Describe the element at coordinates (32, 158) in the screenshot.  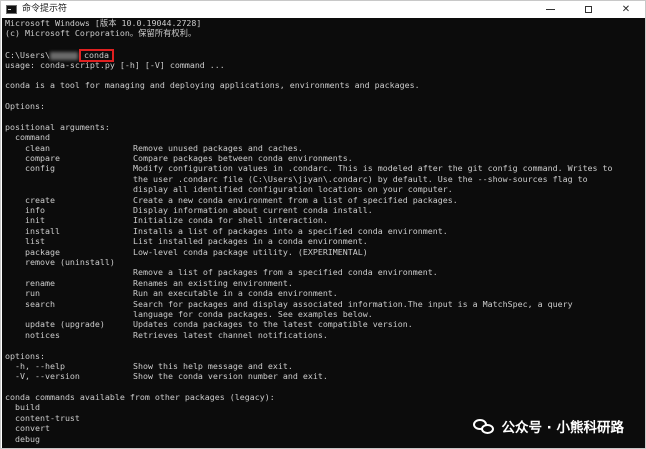
I see `subcommand-name: compare` at that location.